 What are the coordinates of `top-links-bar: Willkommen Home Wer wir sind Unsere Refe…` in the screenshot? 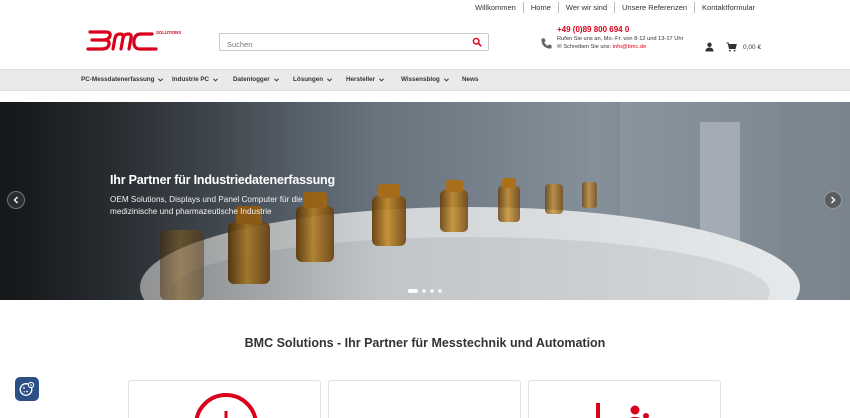 It's located at (615, 7).